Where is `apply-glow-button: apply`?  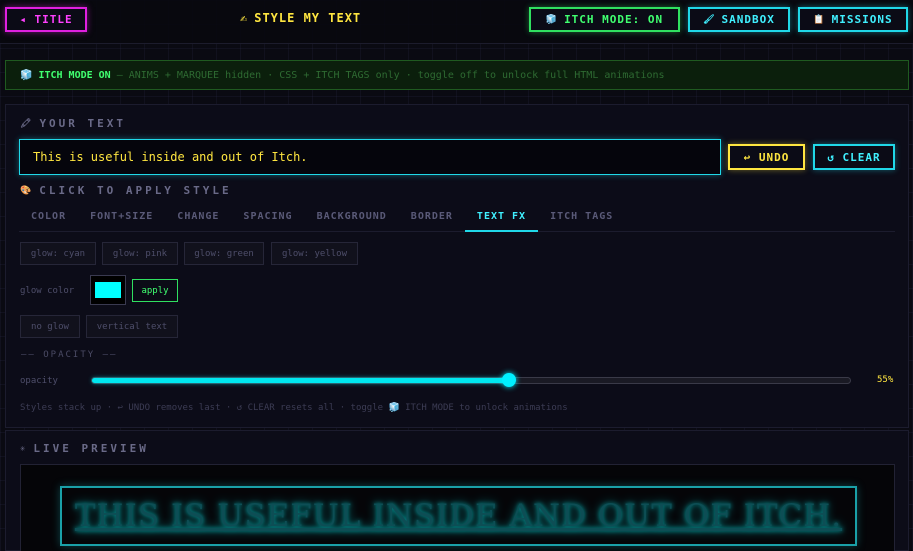 apply-glow-button: apply is located at coordinates (155, 290).